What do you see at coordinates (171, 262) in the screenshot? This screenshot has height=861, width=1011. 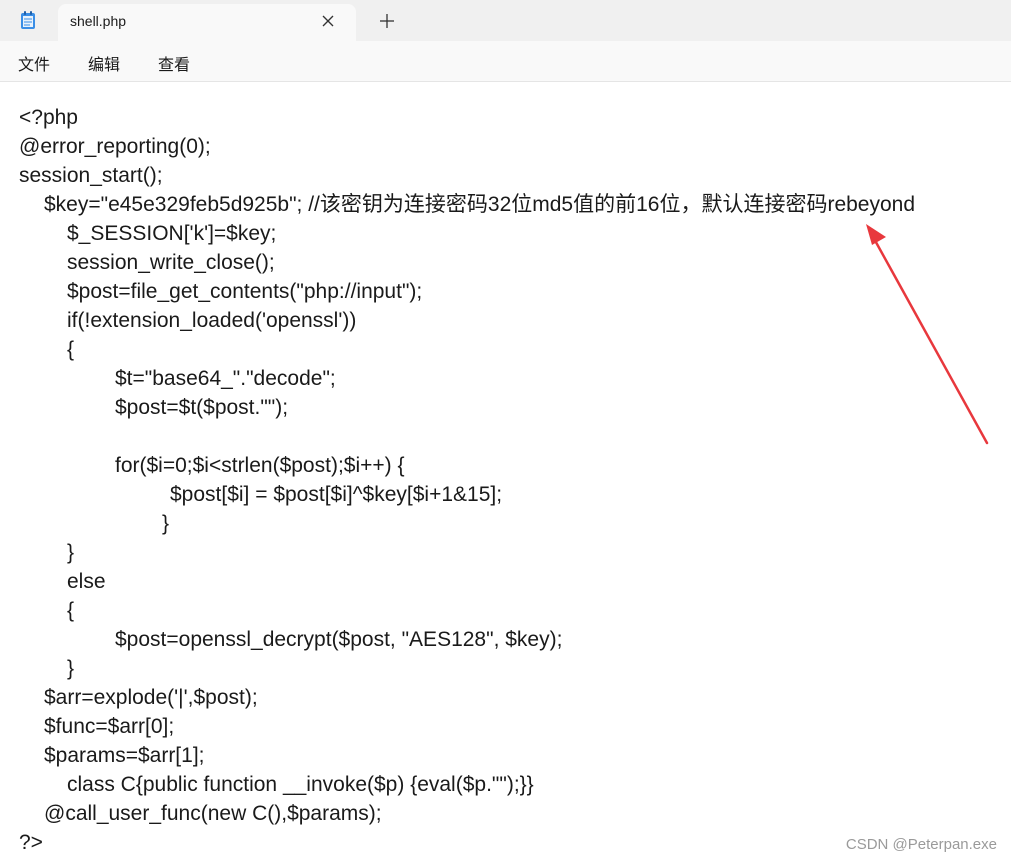 I see `code-line: session_write_close();` at bounding box center [171, 262].